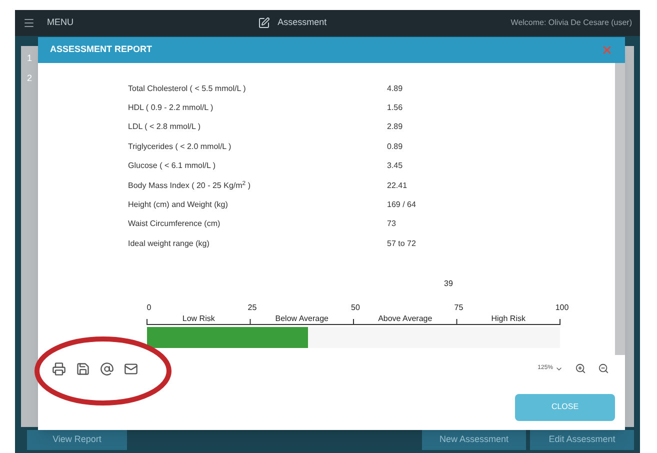  What do you see at coordinates (171, 108) in the screenshot?
I see `result-label: HDL ( 0.9 - 2.2 mmol/L )` at bounding box center [171, 108].